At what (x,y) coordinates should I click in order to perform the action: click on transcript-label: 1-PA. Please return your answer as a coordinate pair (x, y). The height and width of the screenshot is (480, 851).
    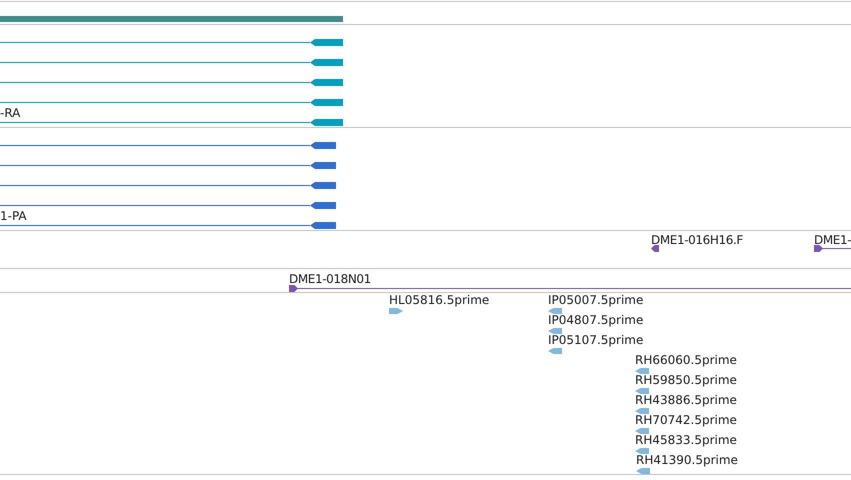
    Looking at the image, I should click on (13, 216).